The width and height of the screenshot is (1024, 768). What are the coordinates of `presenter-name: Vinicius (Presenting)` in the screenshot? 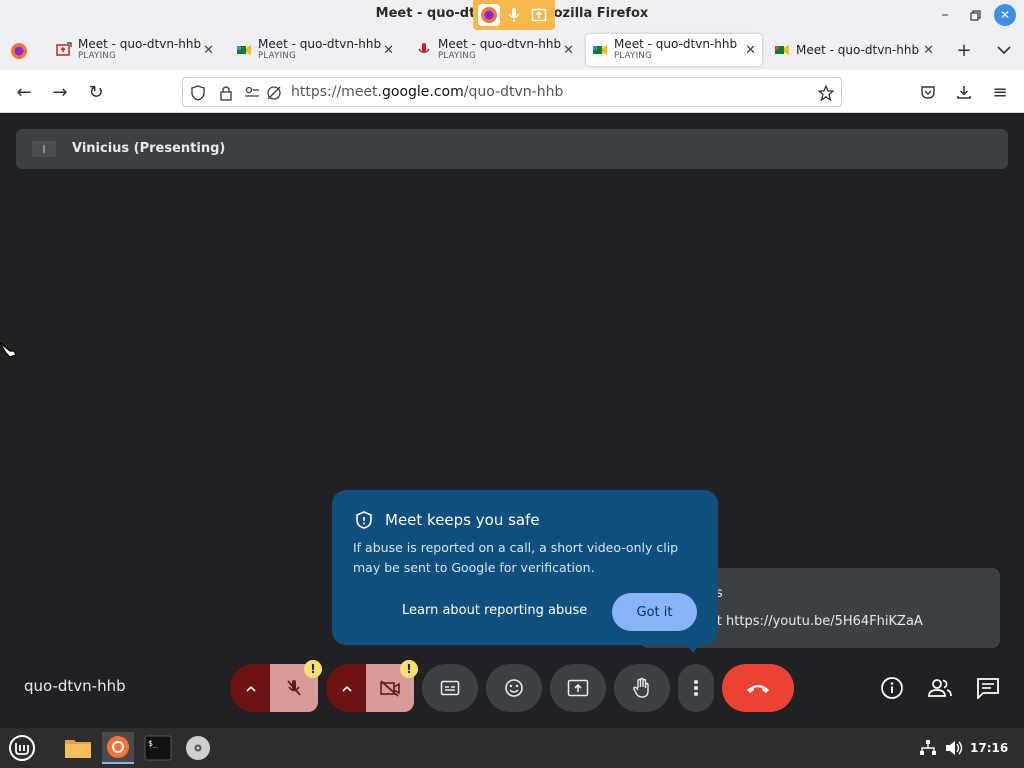 It's located at (149, 148).